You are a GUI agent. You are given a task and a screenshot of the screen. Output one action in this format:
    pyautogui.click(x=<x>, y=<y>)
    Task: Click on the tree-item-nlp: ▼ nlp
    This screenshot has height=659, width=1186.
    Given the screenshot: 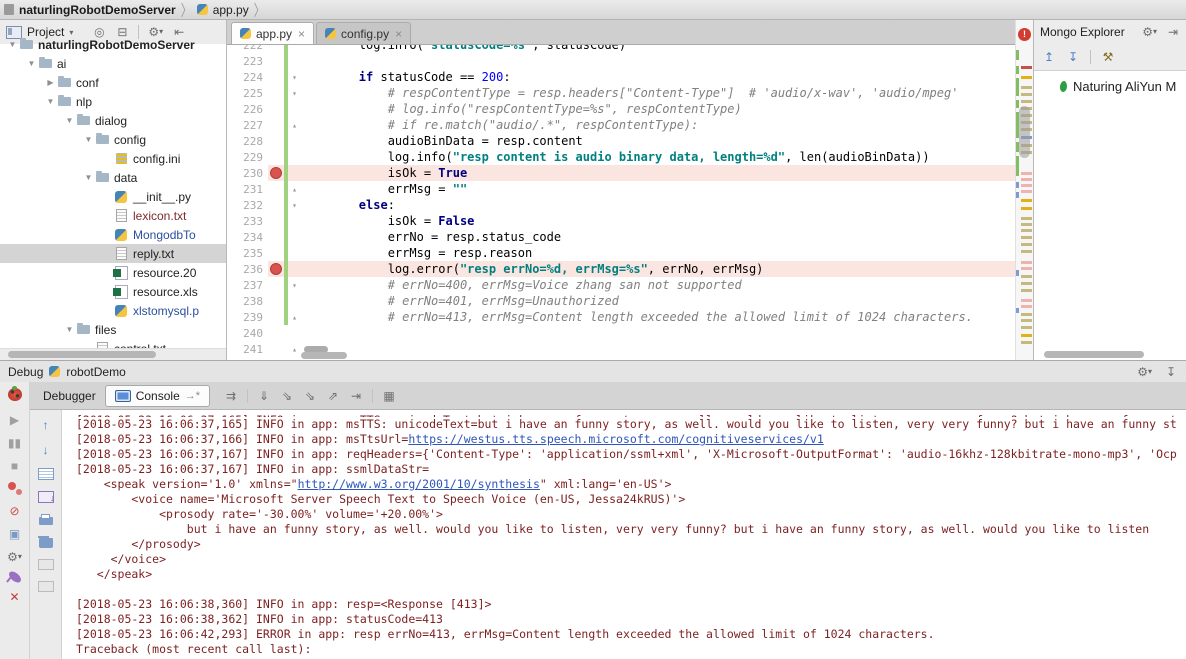 What is the action you would take?
    pyautogui.click(x=113, y=101)
    